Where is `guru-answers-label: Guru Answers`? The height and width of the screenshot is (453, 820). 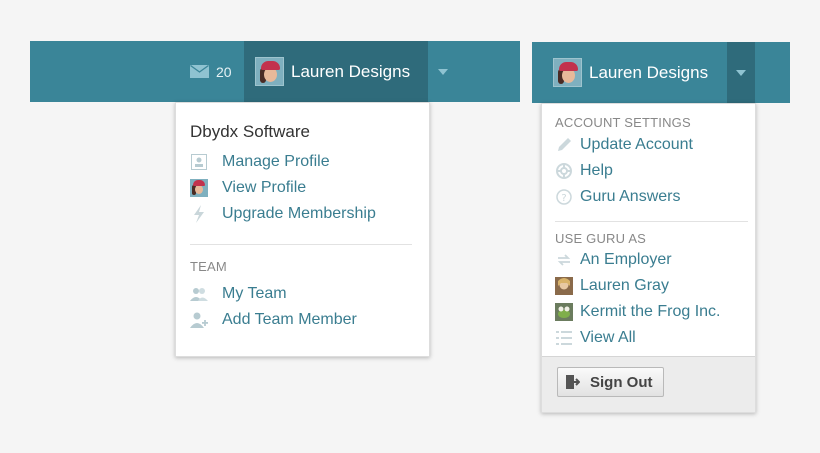
guru-answers-label: Guru Answers is located at coordinates (630, 196).